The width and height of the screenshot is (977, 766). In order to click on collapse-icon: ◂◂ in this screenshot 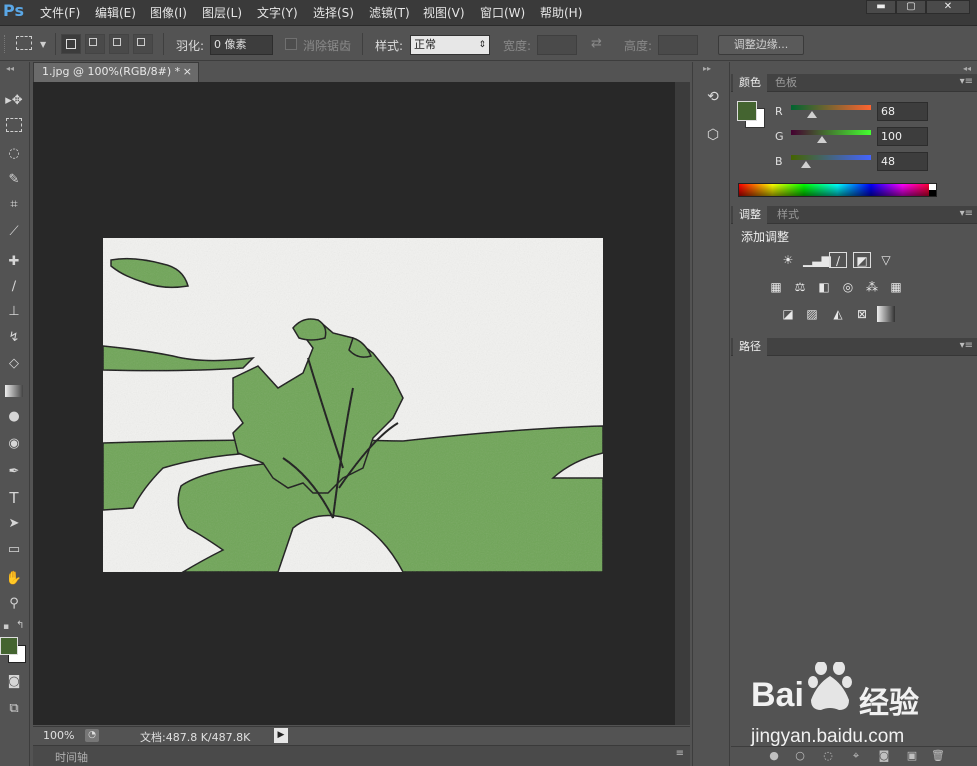, I will do `click(10, 68)`.